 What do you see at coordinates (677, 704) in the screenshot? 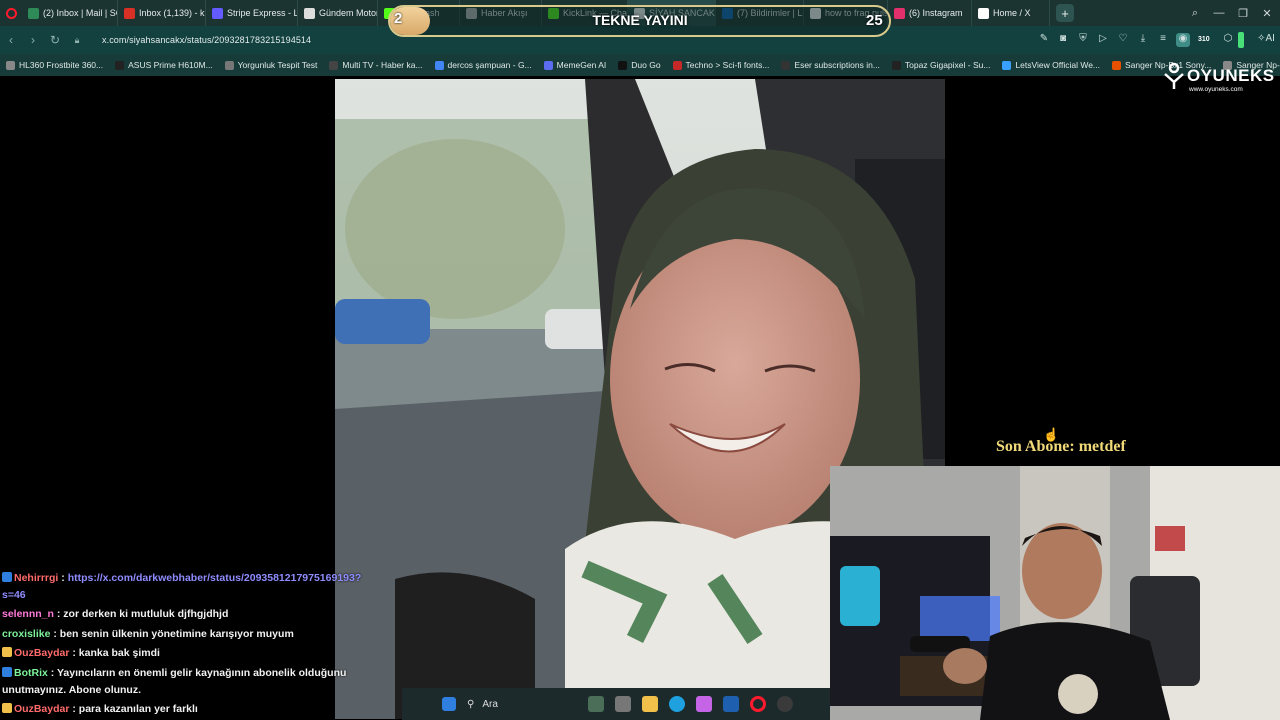
I see `edge-icon` at bounding box center [677, 704].